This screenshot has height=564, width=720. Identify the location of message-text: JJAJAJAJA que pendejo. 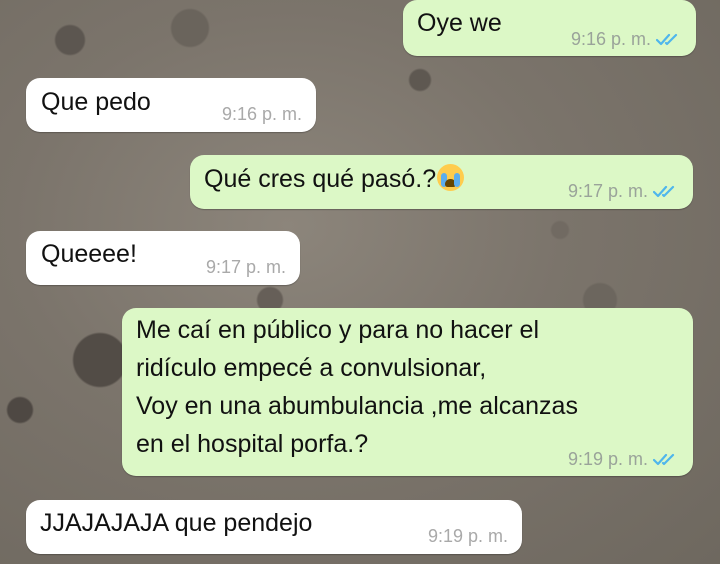
(176, 523).